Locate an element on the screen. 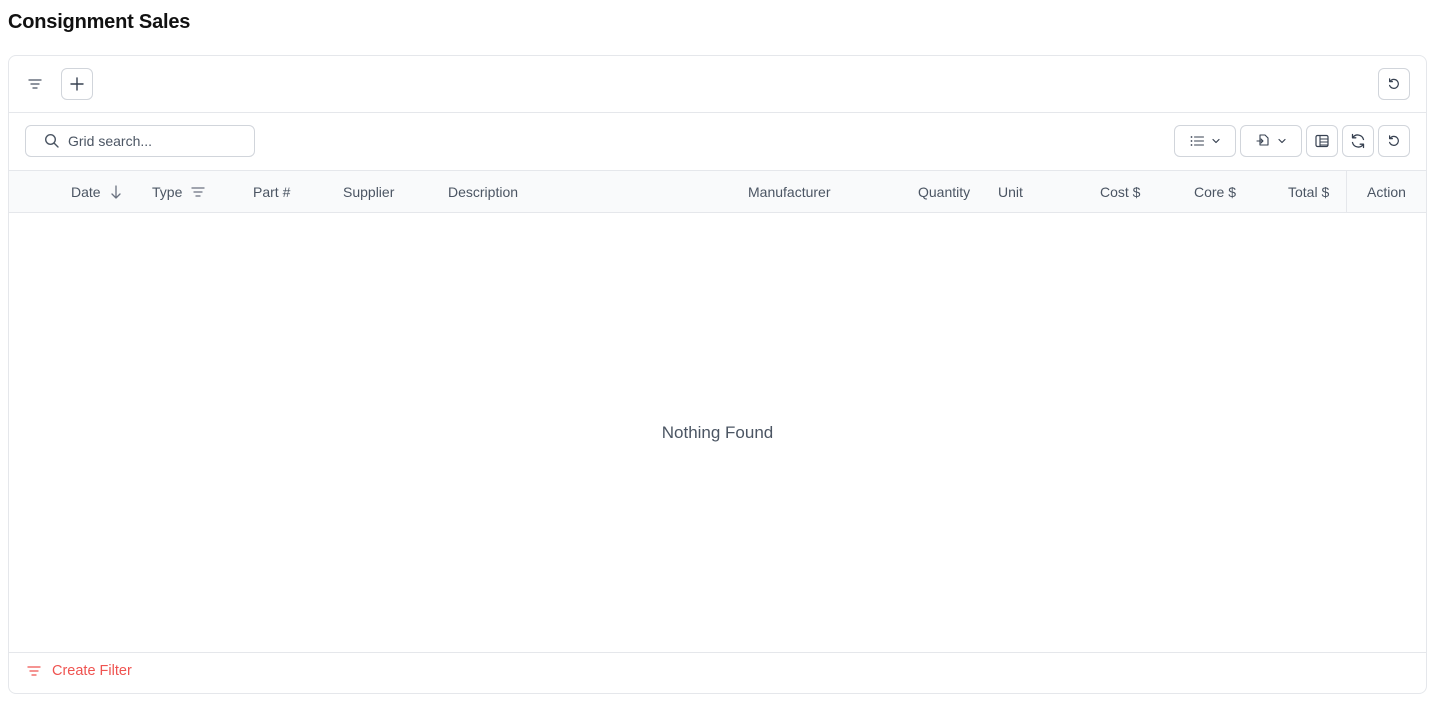  column-header-part: Part # is located at coordinates (271, 191).